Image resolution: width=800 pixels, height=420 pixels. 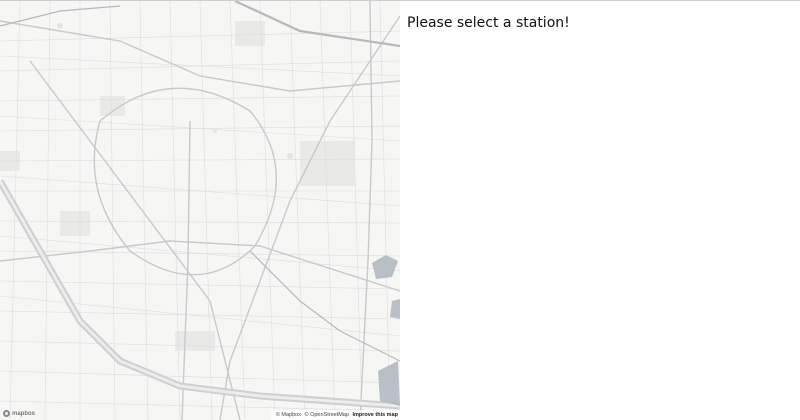 What do you see at coordinates (24, 413) in the screenshot?
I see `mapbox-logo-text: mapbox` at bounding box center [24, 413].